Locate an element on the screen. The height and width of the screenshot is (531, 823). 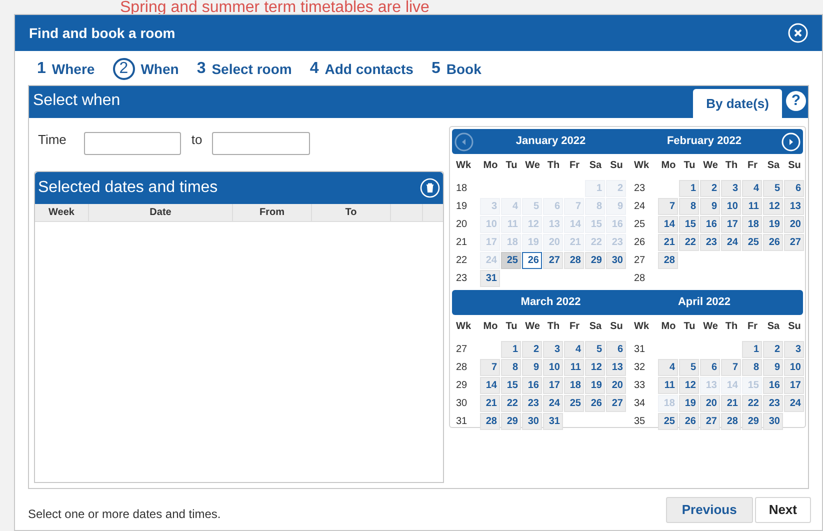
step-tab: 4 Add contacts is located at coordinates (362, 69).